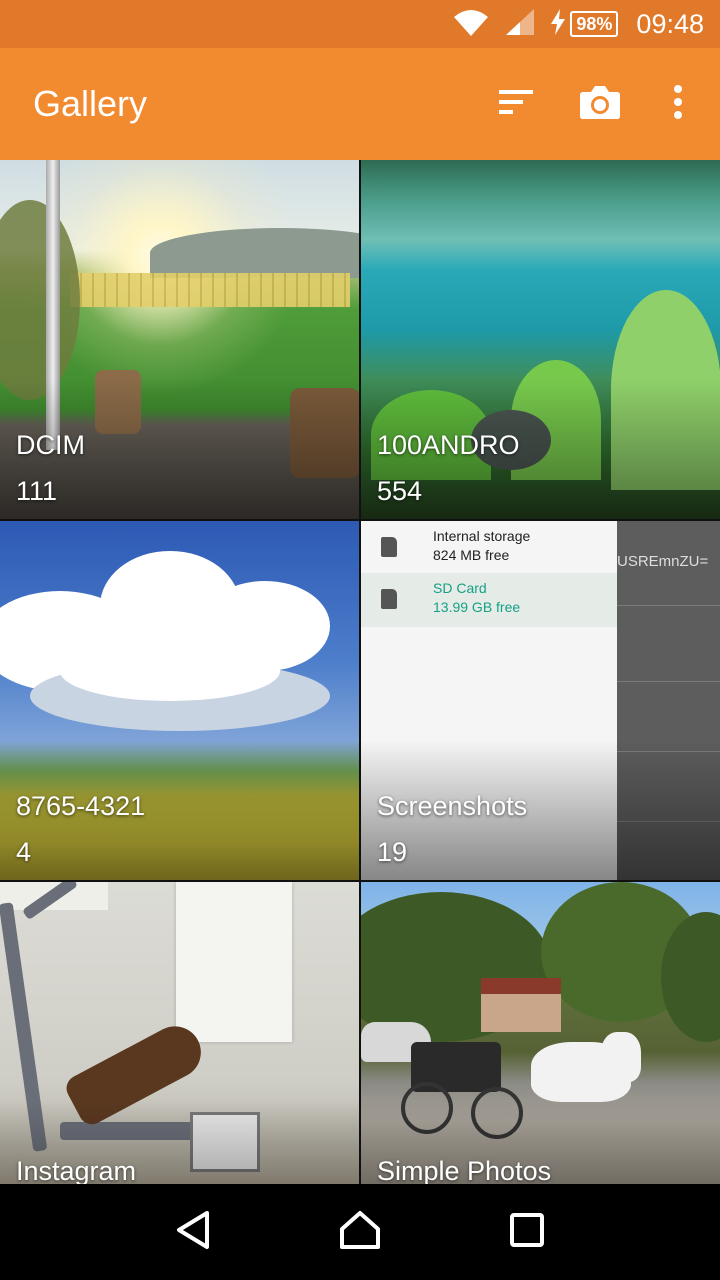 The width and height of the screenshot is (720, 1280). I want to click on signal-icon, so click(520, 24).